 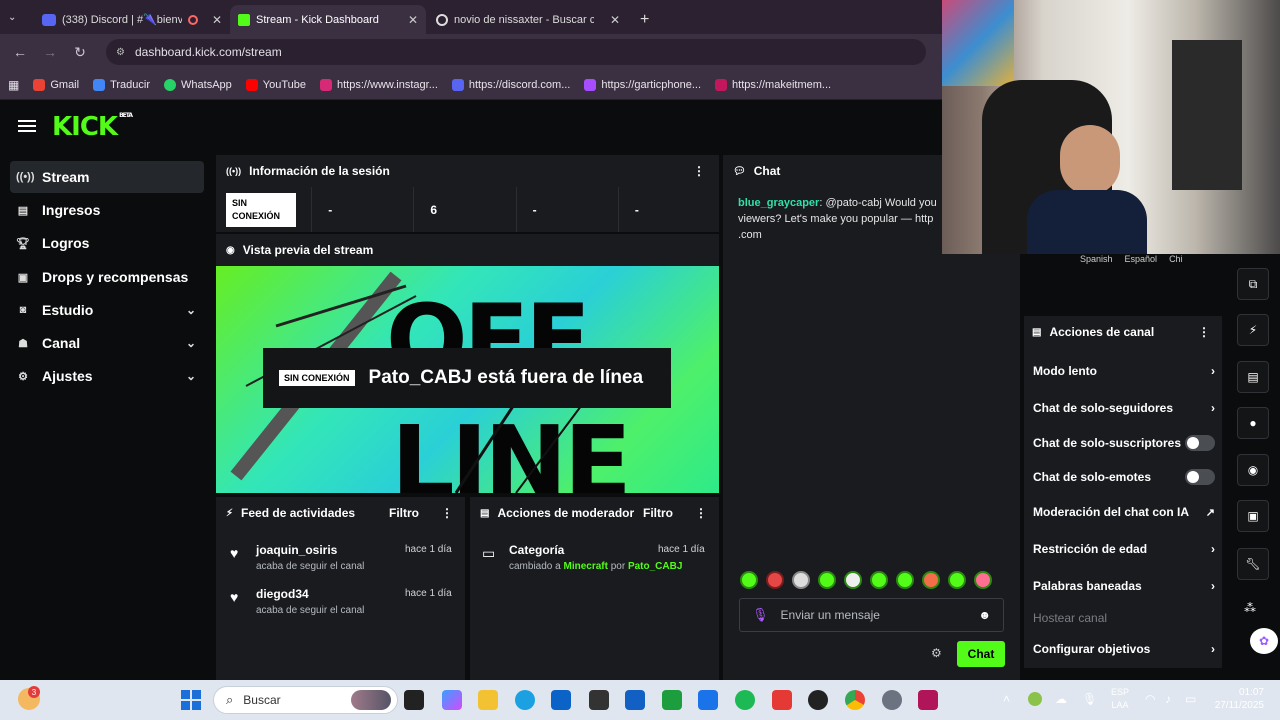 What do you see at coordinates (80, 52) in the screenshot?
I see `reload-icon: ↻` at bounding box center [80, 52].